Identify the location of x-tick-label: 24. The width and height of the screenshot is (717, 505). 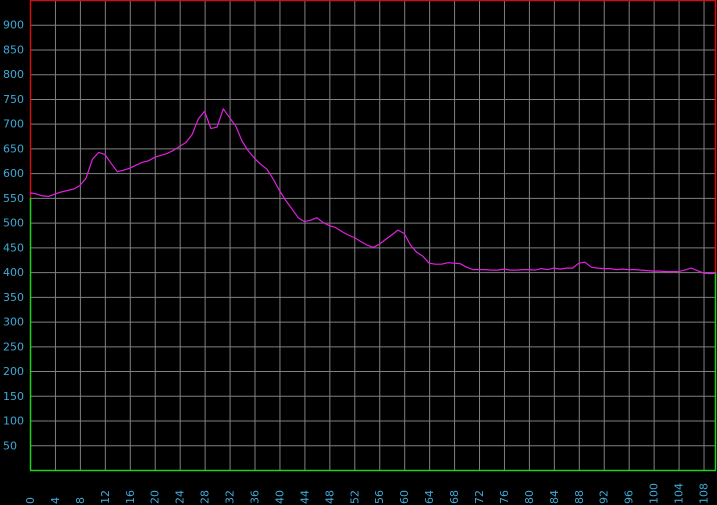
(180, 497).